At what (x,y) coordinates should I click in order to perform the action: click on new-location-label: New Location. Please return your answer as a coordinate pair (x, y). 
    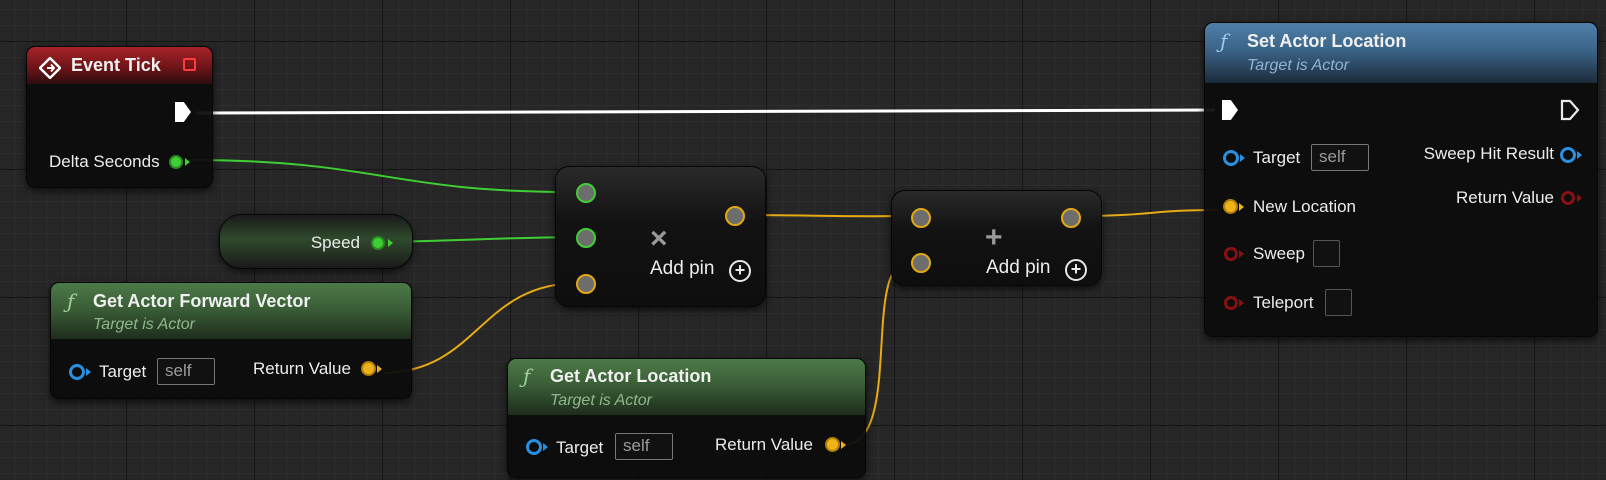
    Looking at the image, I should click on (1305, 206).